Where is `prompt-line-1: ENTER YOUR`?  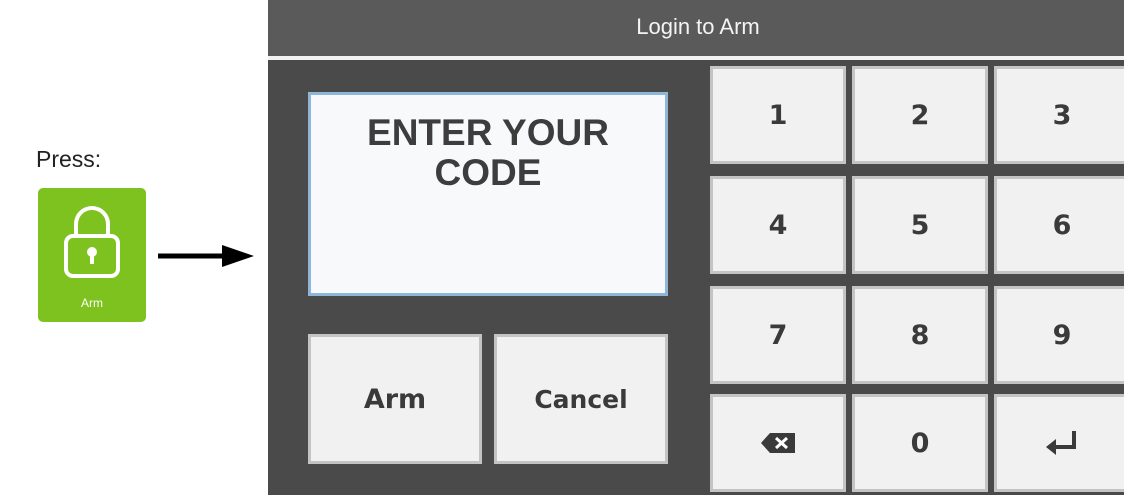
prompt-line-1: ENTER YOUR is located at coordinates (488, 132).